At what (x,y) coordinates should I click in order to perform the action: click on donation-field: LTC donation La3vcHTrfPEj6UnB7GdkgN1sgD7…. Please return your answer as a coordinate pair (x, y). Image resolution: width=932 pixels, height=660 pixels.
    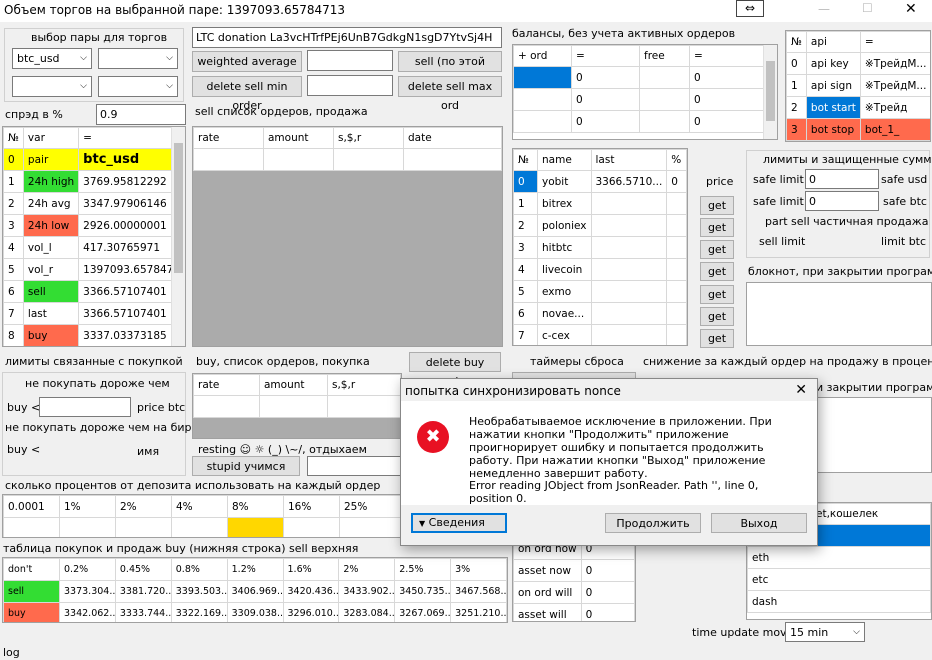
    Looking at the image, I should click on (347, 37).